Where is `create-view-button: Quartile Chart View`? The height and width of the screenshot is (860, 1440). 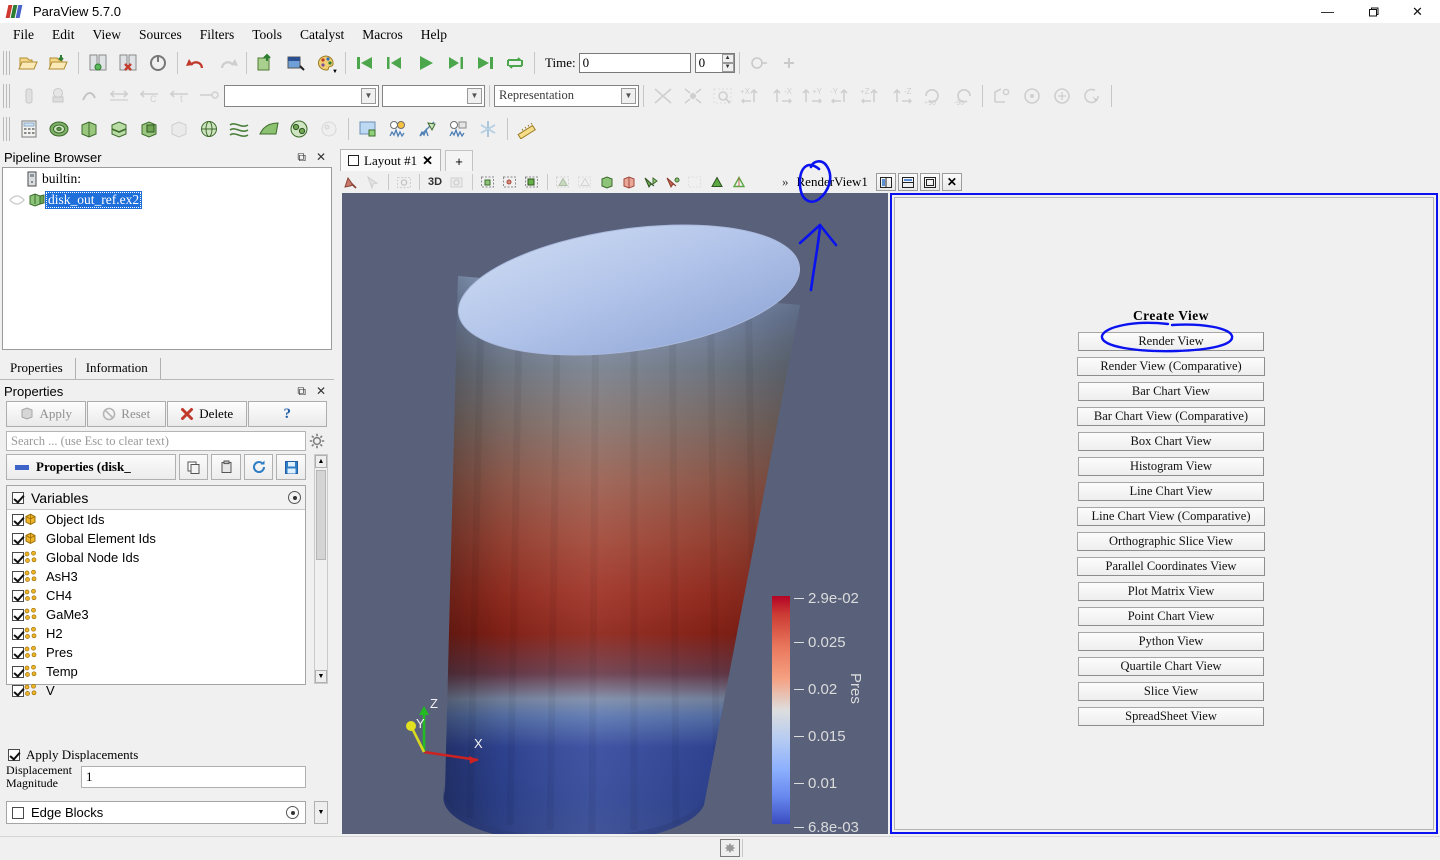 create-view-button: Quartile Chart View is located at coordinates (1171, 666).